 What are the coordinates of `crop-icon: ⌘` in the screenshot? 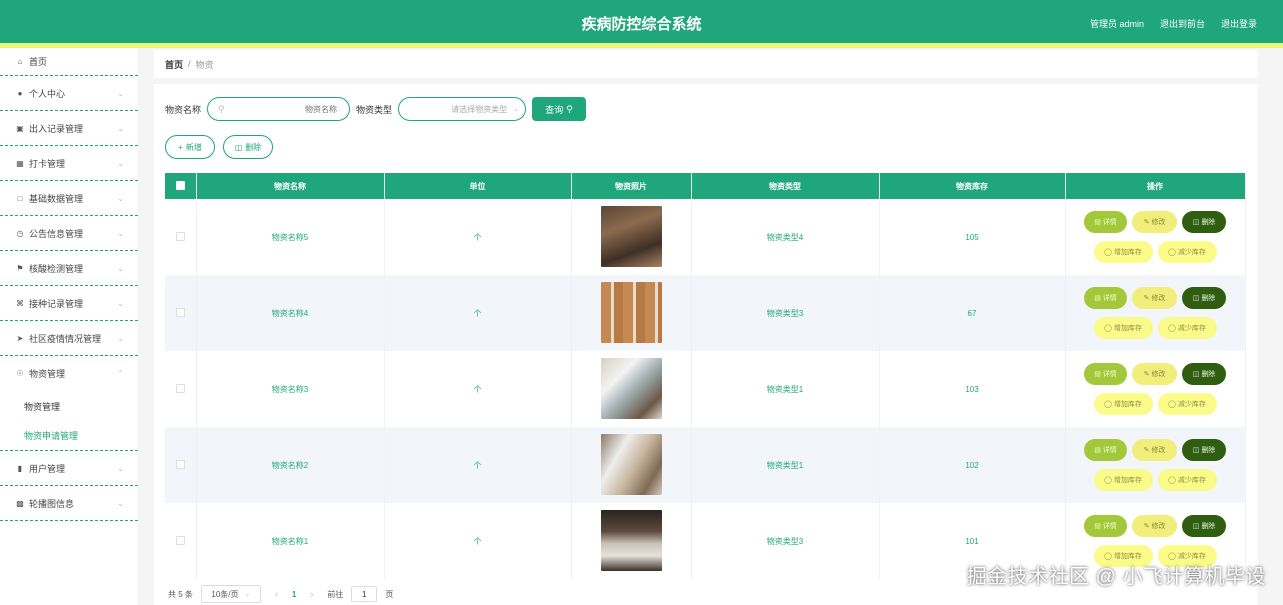 It's located at (20, 303).